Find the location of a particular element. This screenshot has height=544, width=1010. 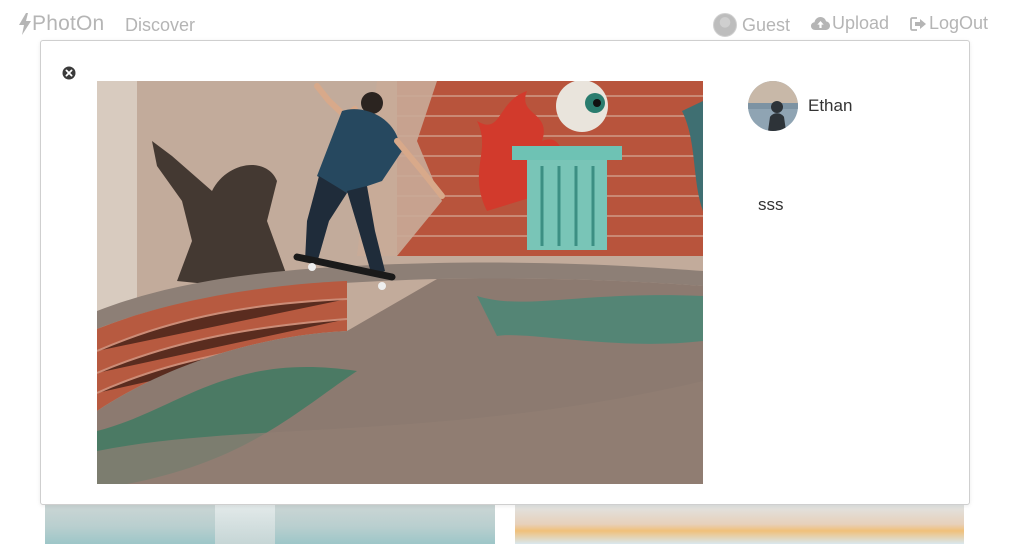

close-circle-icon is located at coordinates (69, 73).